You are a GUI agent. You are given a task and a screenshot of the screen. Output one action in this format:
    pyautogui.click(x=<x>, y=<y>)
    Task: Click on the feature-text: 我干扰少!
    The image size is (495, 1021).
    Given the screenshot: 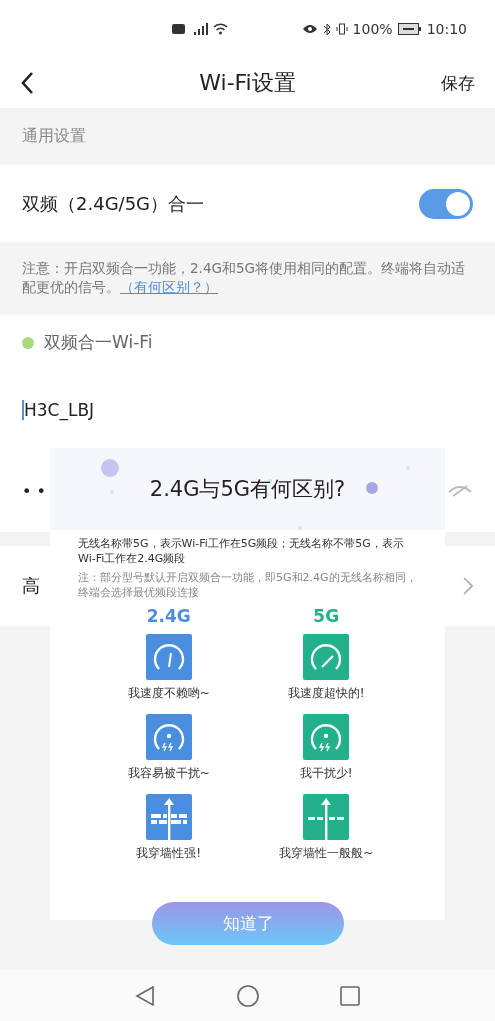 What is the action you would take?
    pyautogui.click(x=326, y=773)
    